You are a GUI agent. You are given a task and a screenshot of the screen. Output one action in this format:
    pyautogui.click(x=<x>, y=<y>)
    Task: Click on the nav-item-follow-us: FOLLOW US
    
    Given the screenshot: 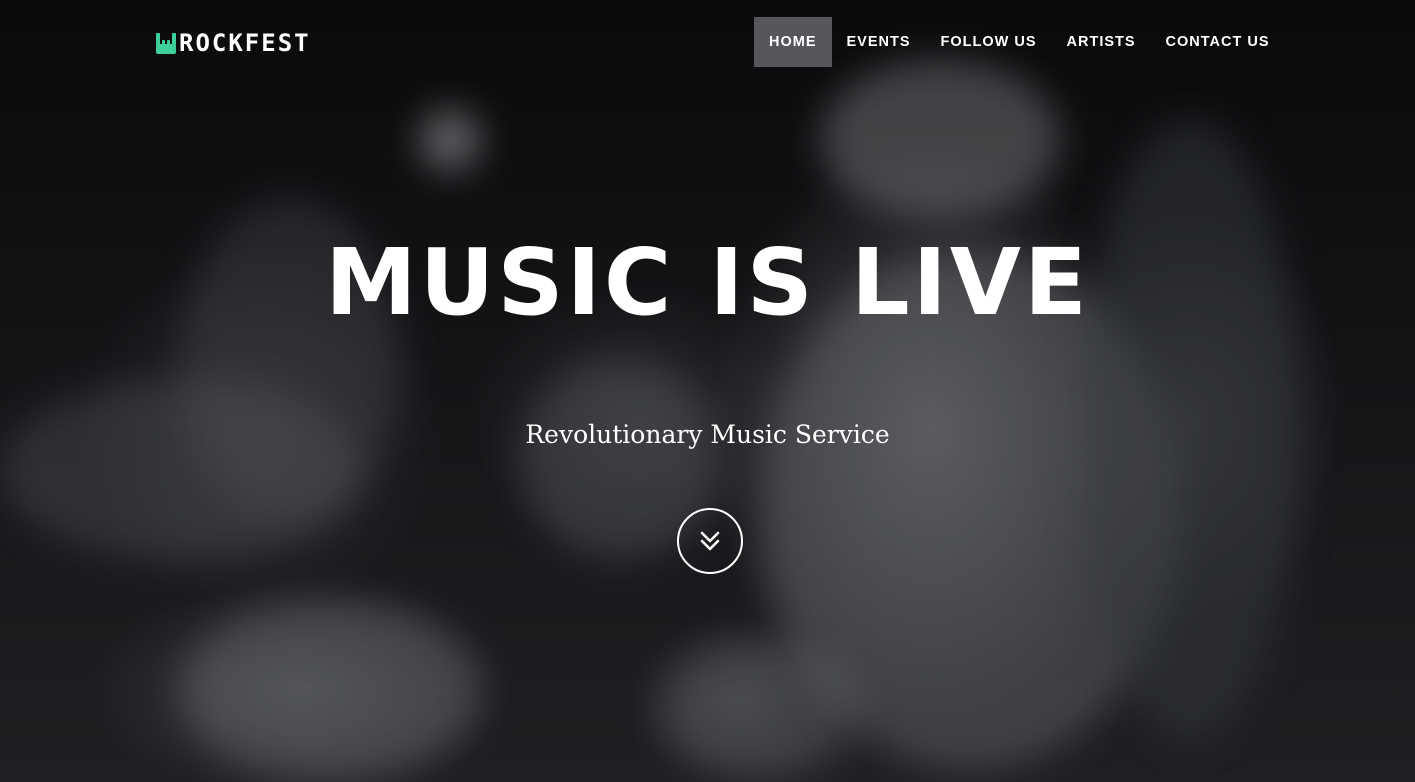 What is the action you would take?
    pyautogui.click(x=989, y=42)
    